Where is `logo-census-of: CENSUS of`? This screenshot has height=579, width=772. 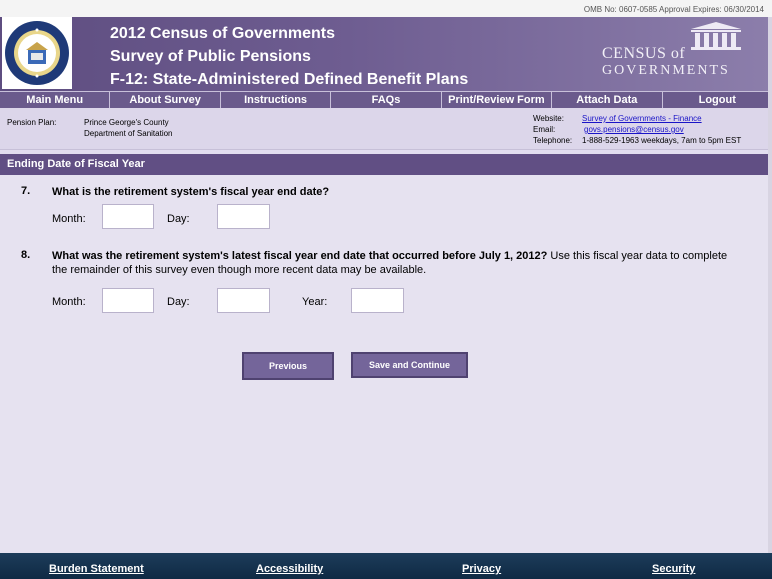
logo-census-of: CENSUS of is located at coordinates (644, 53).